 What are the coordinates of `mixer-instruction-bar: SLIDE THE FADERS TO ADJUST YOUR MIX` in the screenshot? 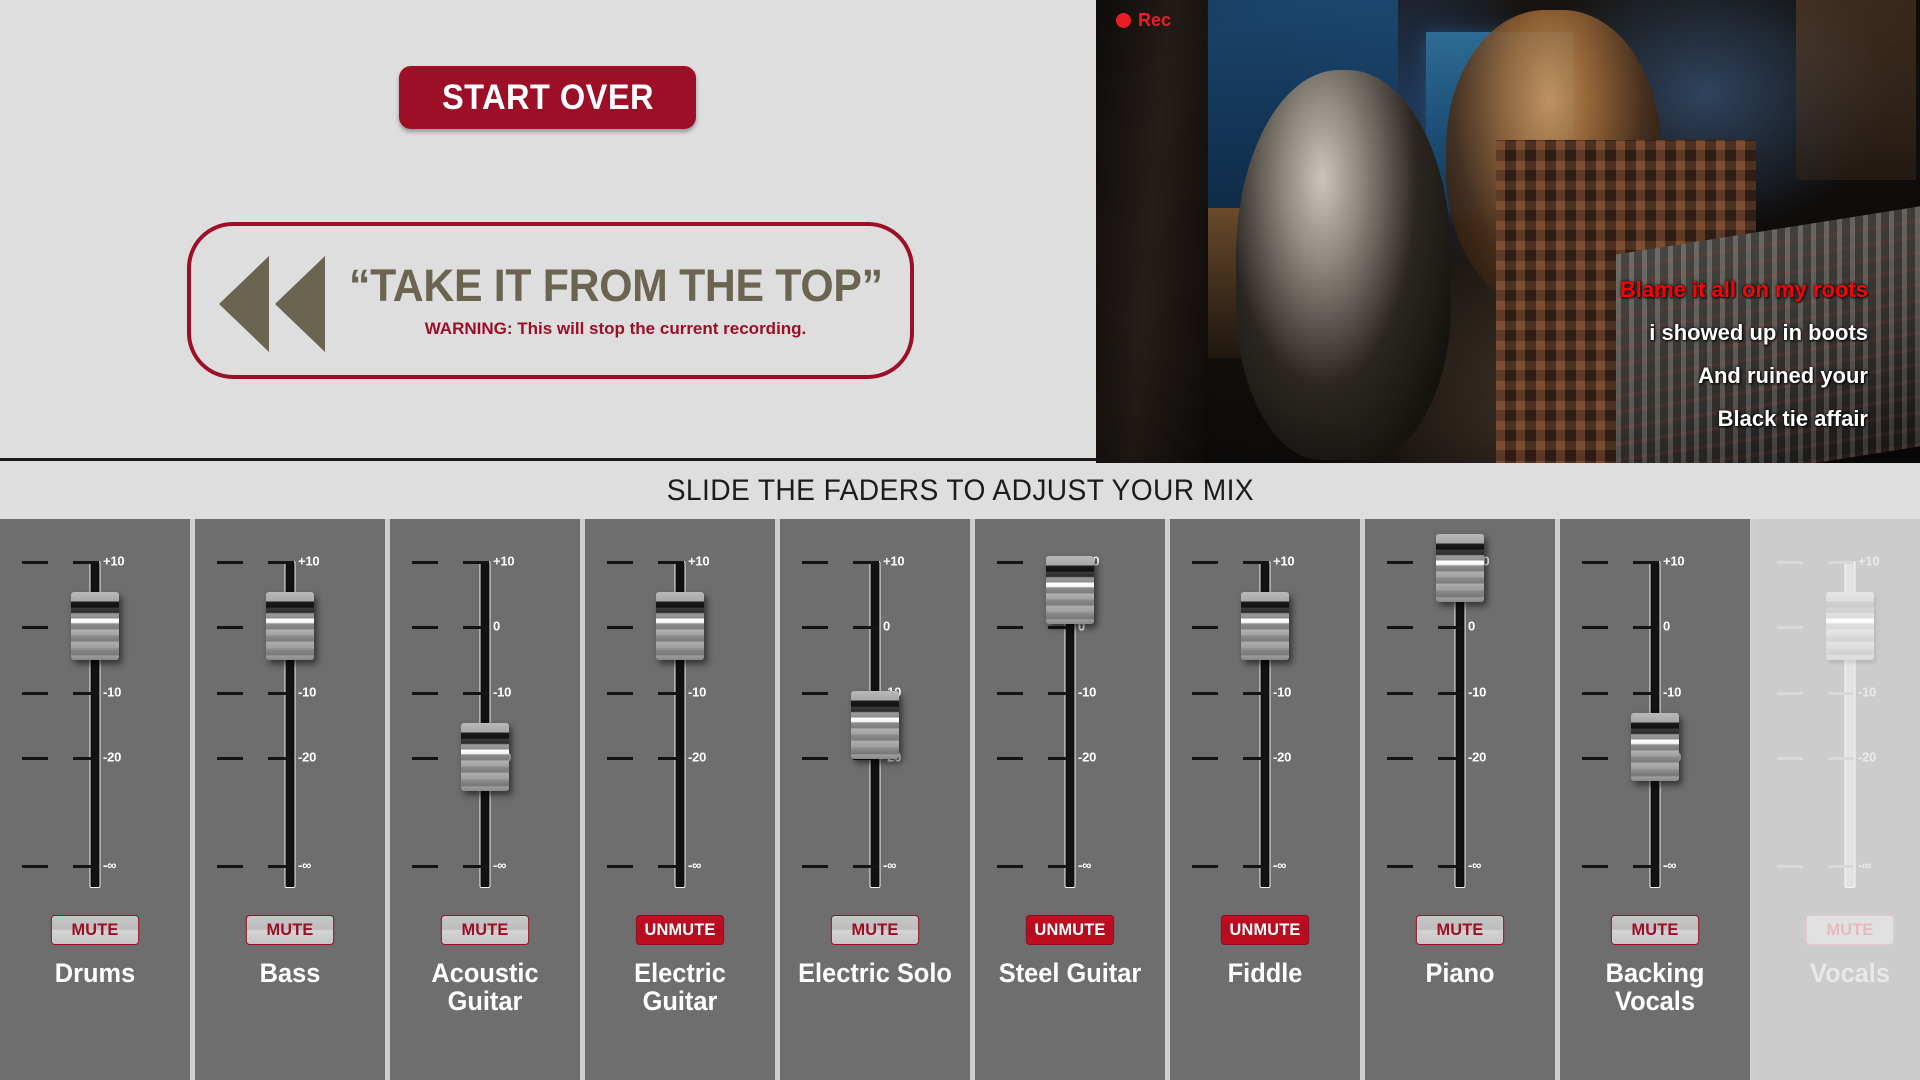 It's located at (960, 491).